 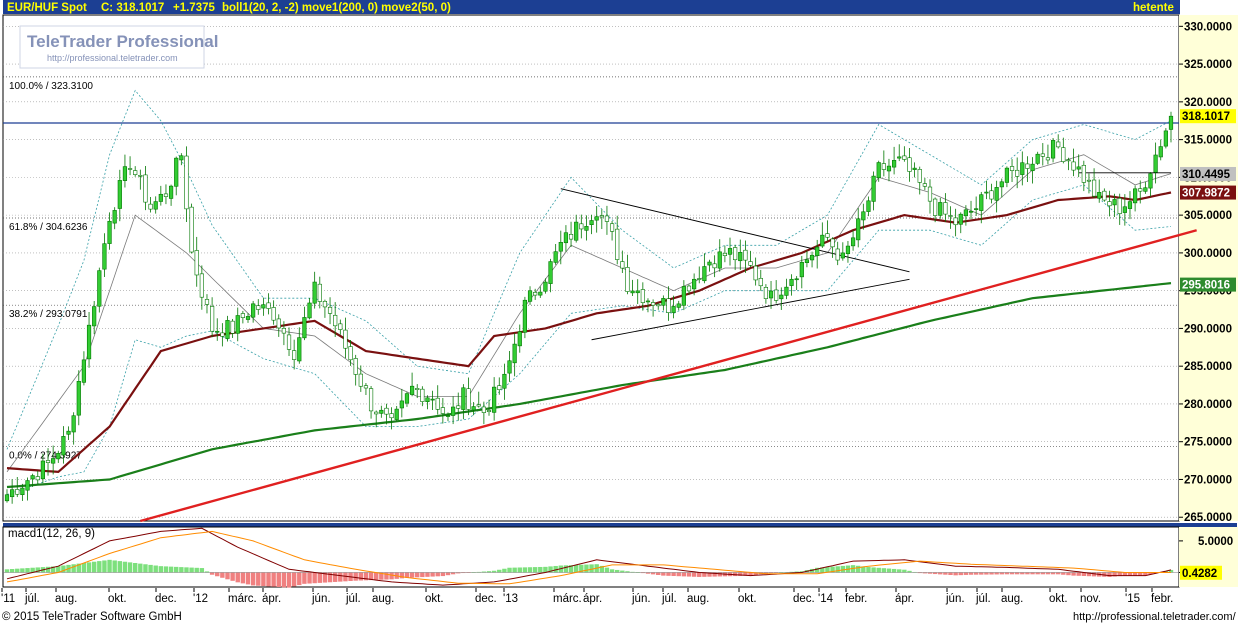 I want to click on pane-separator, so click(x=620, y=525).